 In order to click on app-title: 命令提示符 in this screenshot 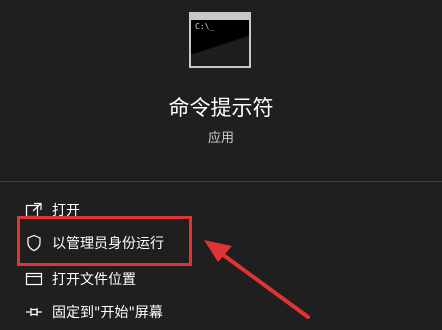, I will do `click(221, 108)`.